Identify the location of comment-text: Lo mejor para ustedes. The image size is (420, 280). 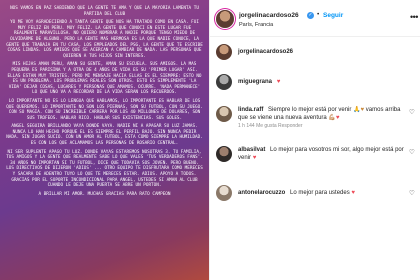
(320, 193).